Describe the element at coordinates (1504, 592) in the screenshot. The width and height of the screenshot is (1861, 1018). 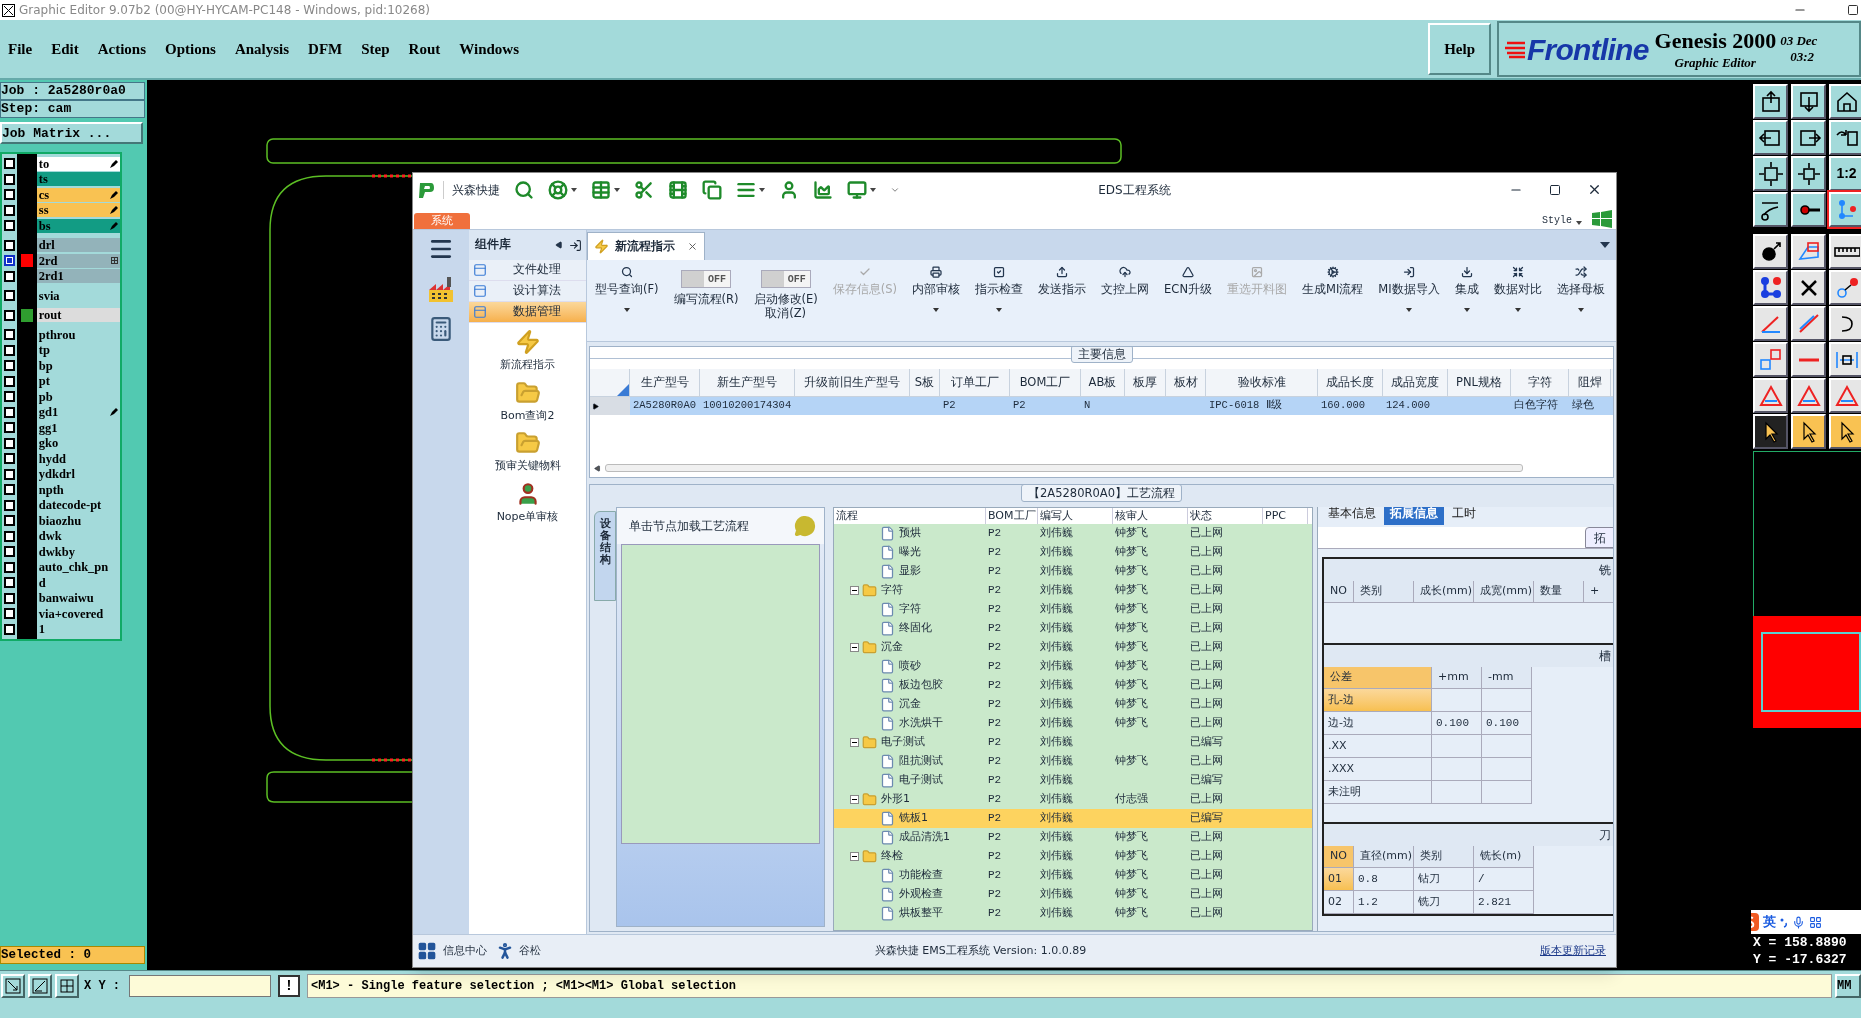
I see `column-header: 成宽(mm)` at that location.